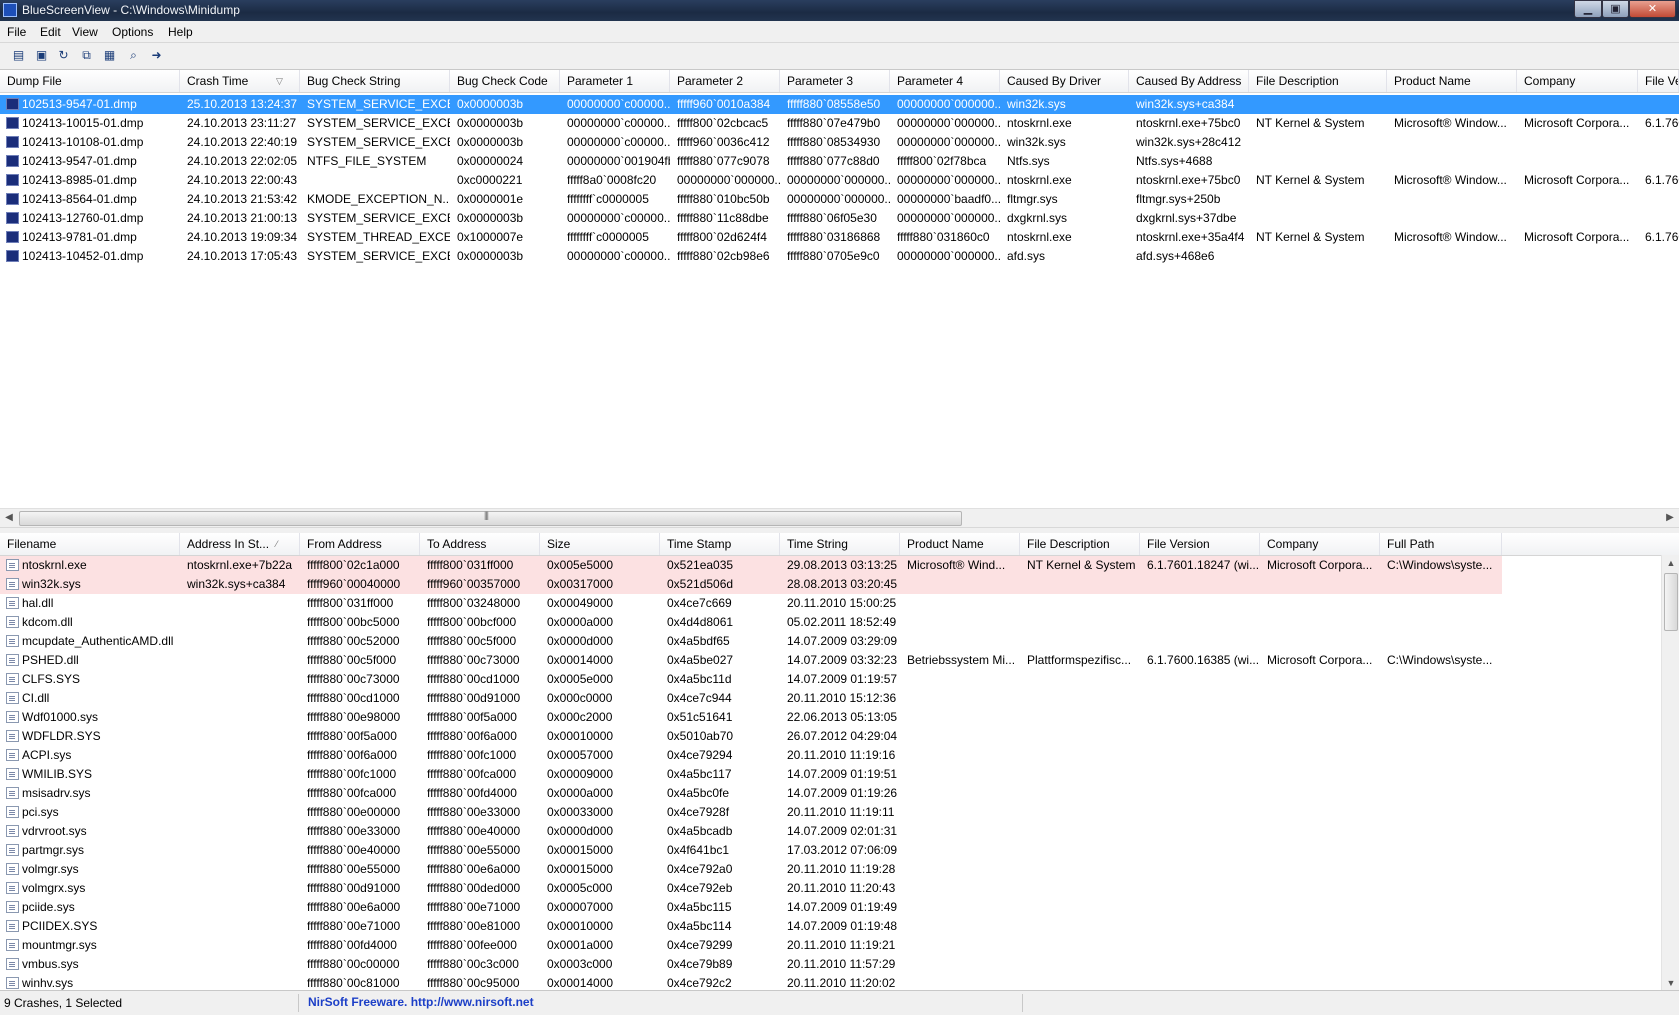 The width and height of the screenshot is (1679, 1015). Describe the element at coordinates (1588, 9) in the screenshot. I see `minimize-button: ▁` at that location.